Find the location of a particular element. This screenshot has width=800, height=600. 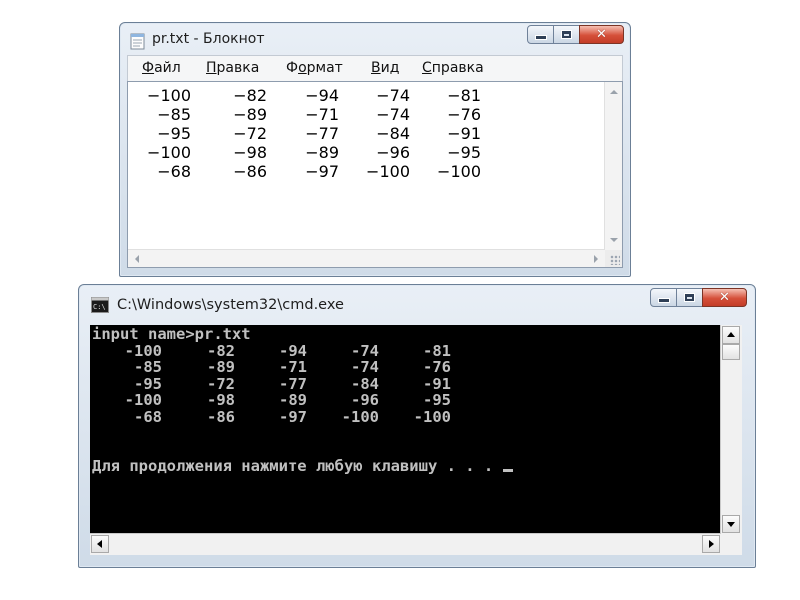

text-cursor is located at coordinates (507, 470).